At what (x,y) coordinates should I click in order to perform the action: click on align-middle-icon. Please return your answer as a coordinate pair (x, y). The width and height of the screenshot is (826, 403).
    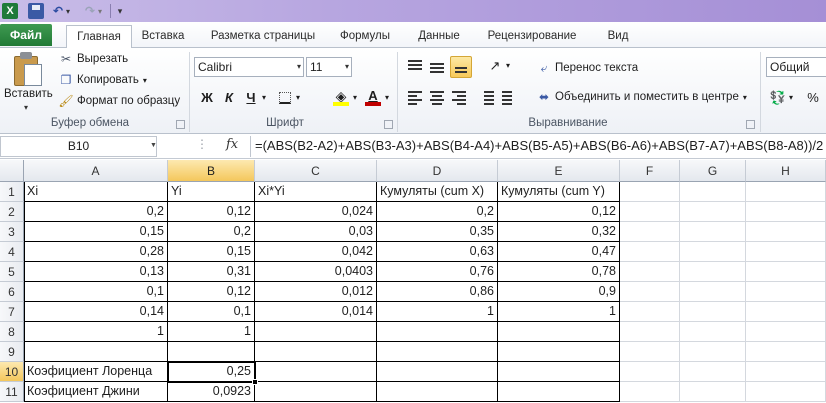
    Looking at the image, I should click on (437, 67).